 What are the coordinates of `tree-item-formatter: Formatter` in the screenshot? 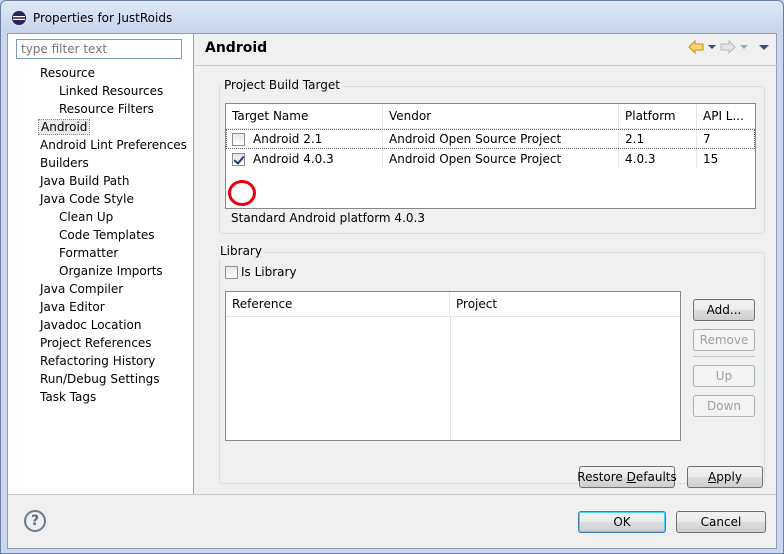 It's located at (100, 253).